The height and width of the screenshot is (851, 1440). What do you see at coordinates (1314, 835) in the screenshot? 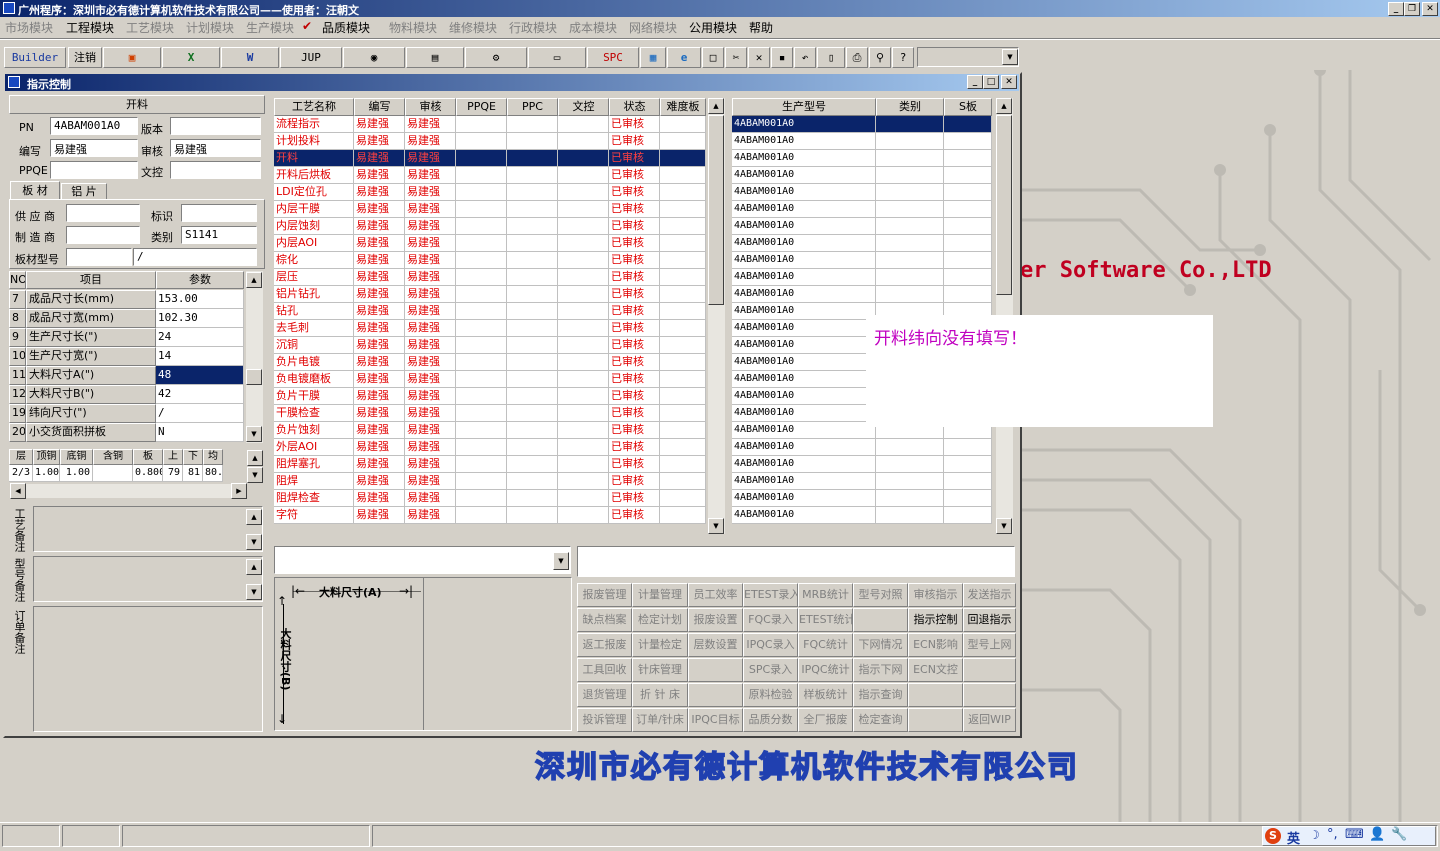
I see `moon-icon: ☽` at bounding box center [1314, 835].